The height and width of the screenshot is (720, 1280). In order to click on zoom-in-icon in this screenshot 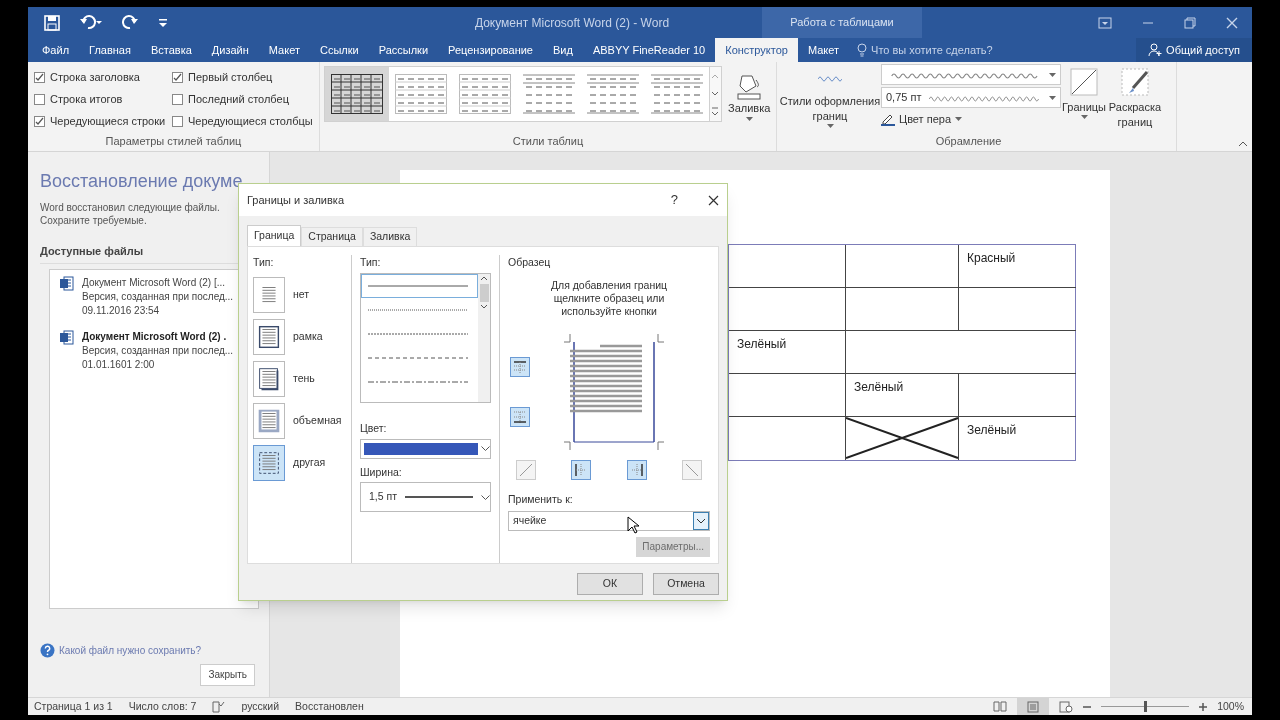, I will do `click(1203, 706)`.